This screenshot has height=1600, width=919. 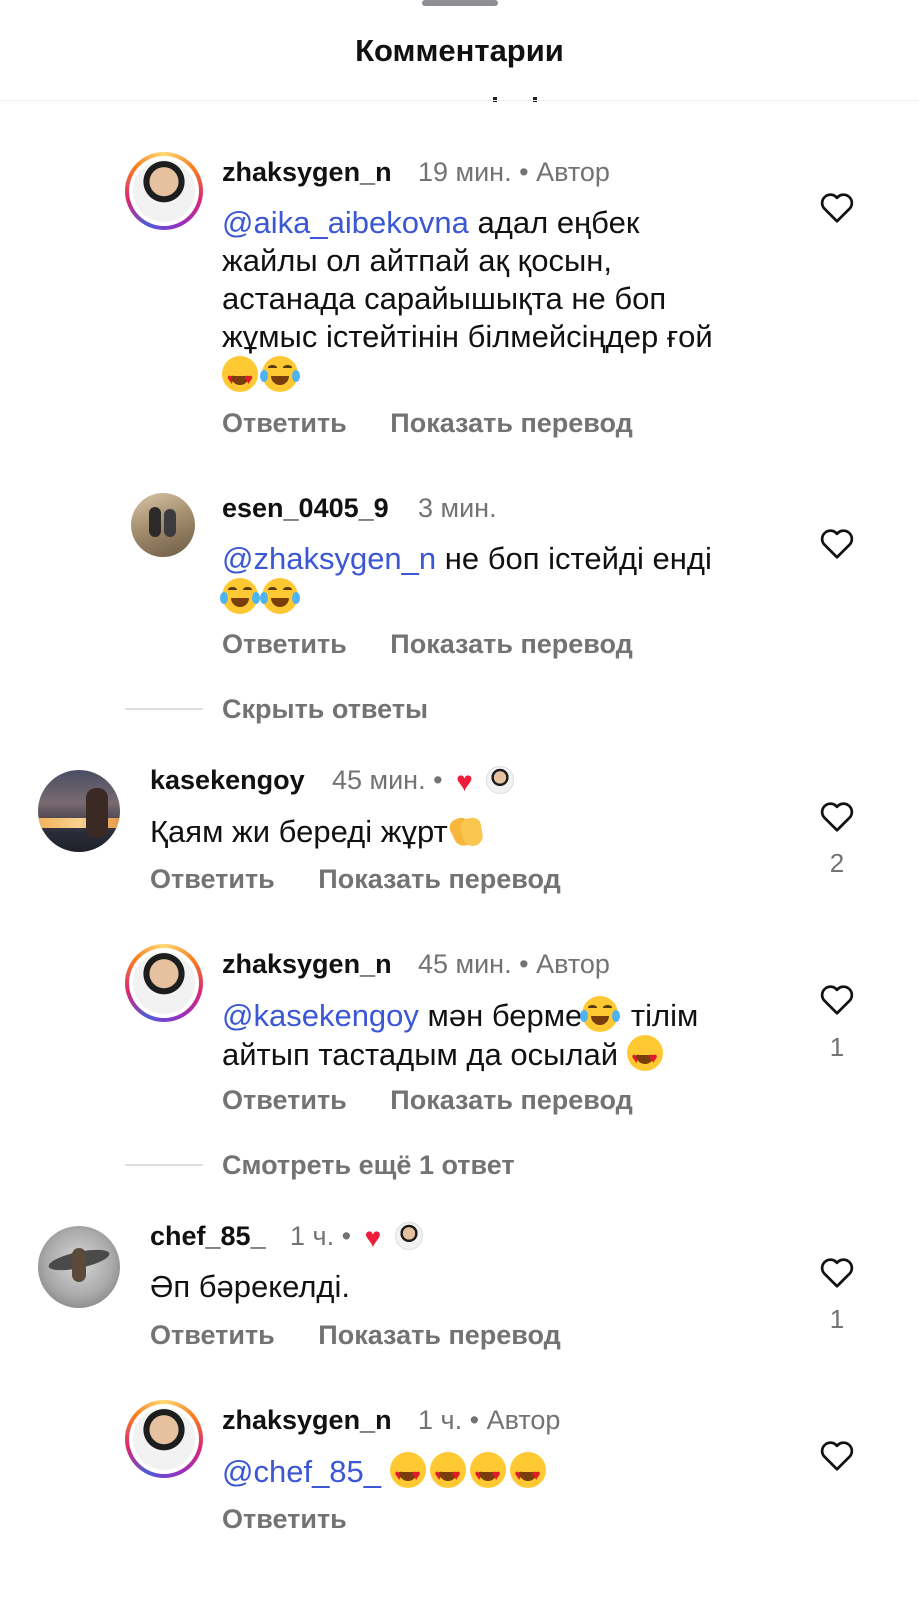 What do you see at coordinates (299, 831) in the screenshot?
I see `comment-text-line: Қаям жи береді жұрт` at bounding box center [299, 831].